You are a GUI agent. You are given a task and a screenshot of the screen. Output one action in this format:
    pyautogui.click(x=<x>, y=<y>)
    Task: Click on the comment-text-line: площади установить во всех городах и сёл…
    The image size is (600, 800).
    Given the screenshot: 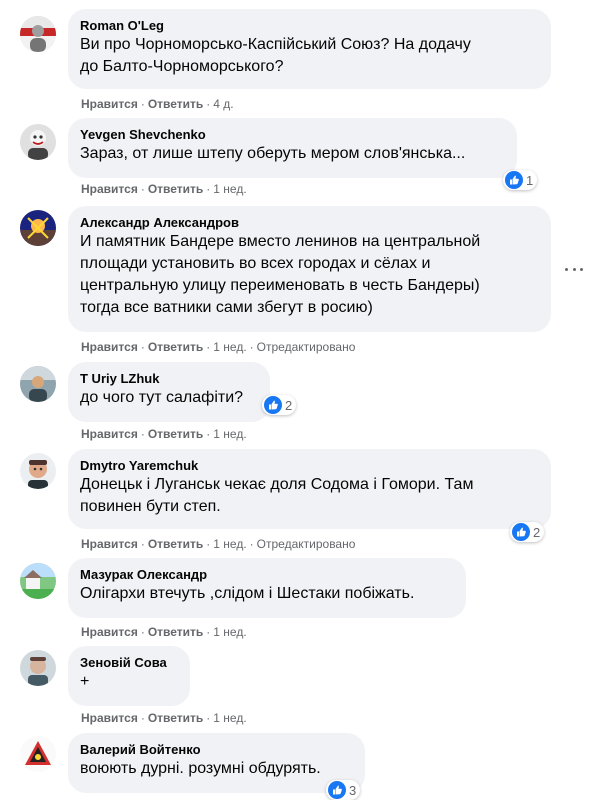 What is the action you would take?
    pyautogui.click(x=255, y=263)
    